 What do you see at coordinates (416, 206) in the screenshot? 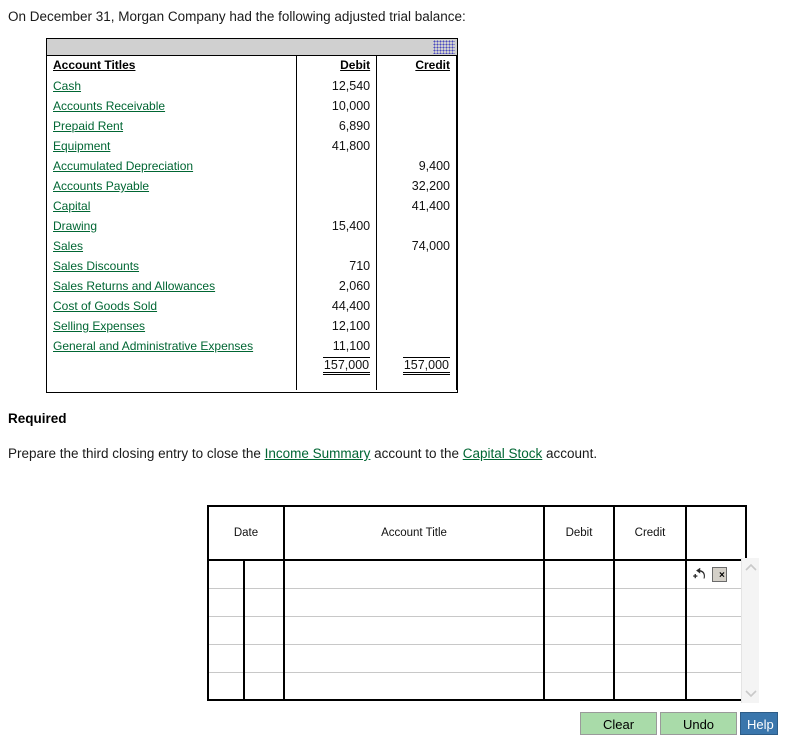
I see `credit-cell: 41,400` at bounding box center [416, 206].